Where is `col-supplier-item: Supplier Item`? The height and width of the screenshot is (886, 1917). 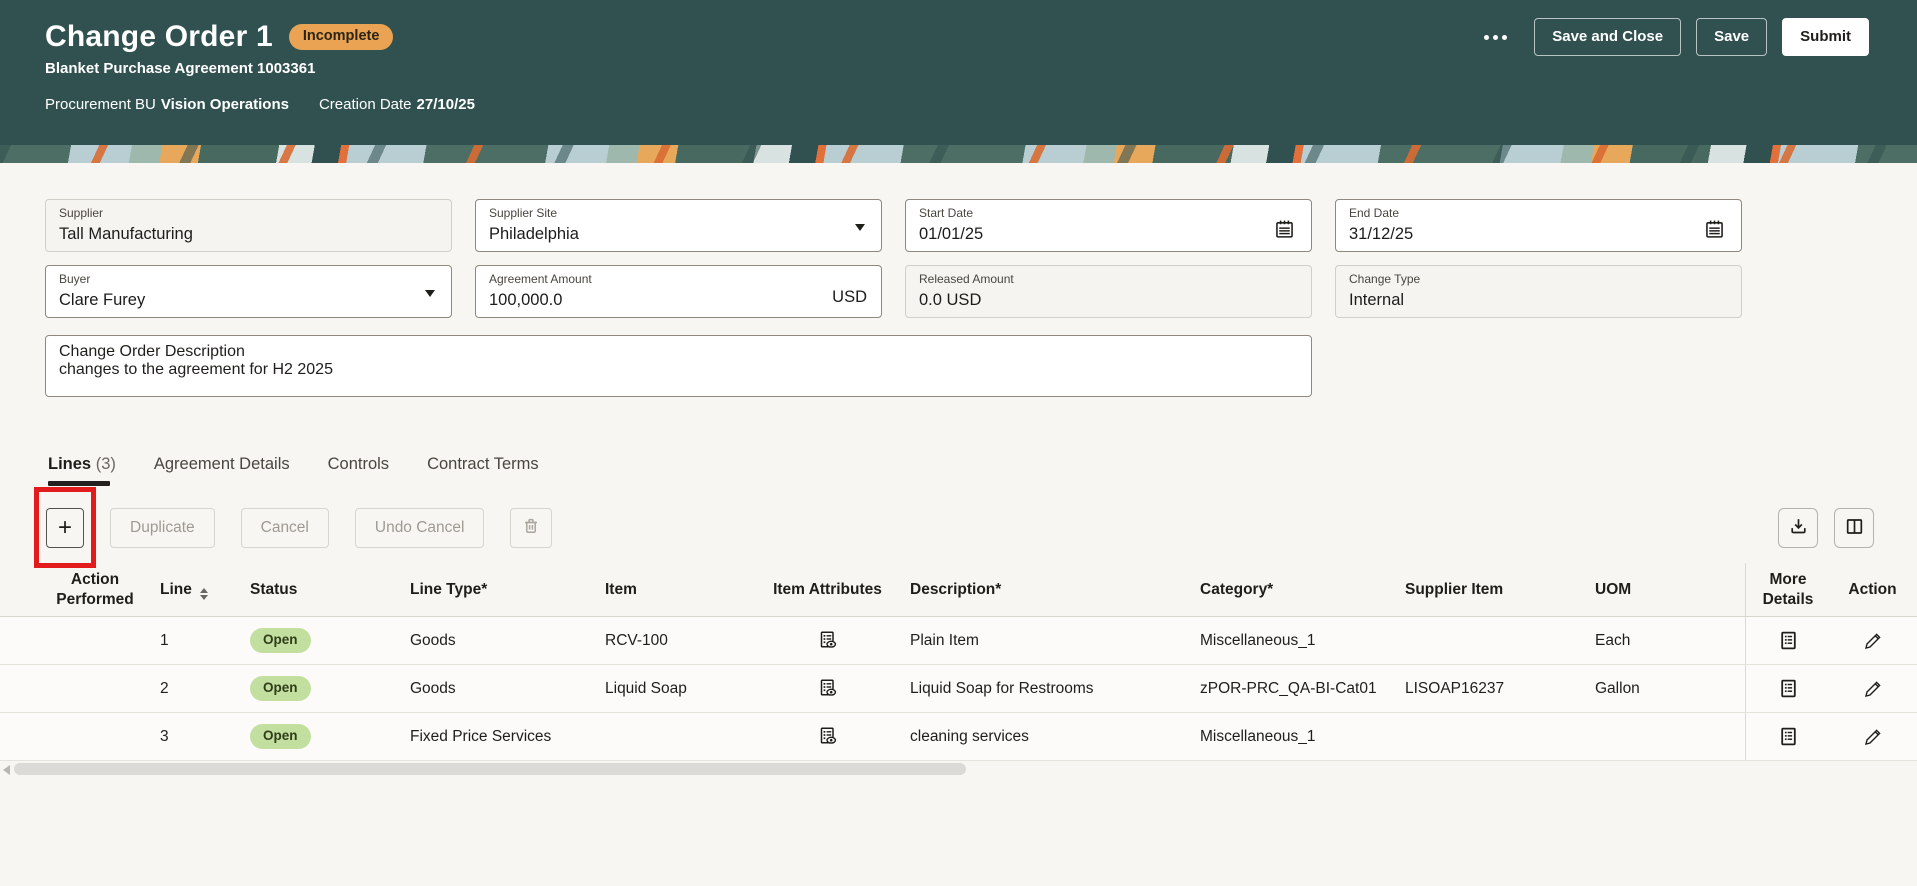
col-supplier-item: Supplier Item is located at coordinates (1454, 589).